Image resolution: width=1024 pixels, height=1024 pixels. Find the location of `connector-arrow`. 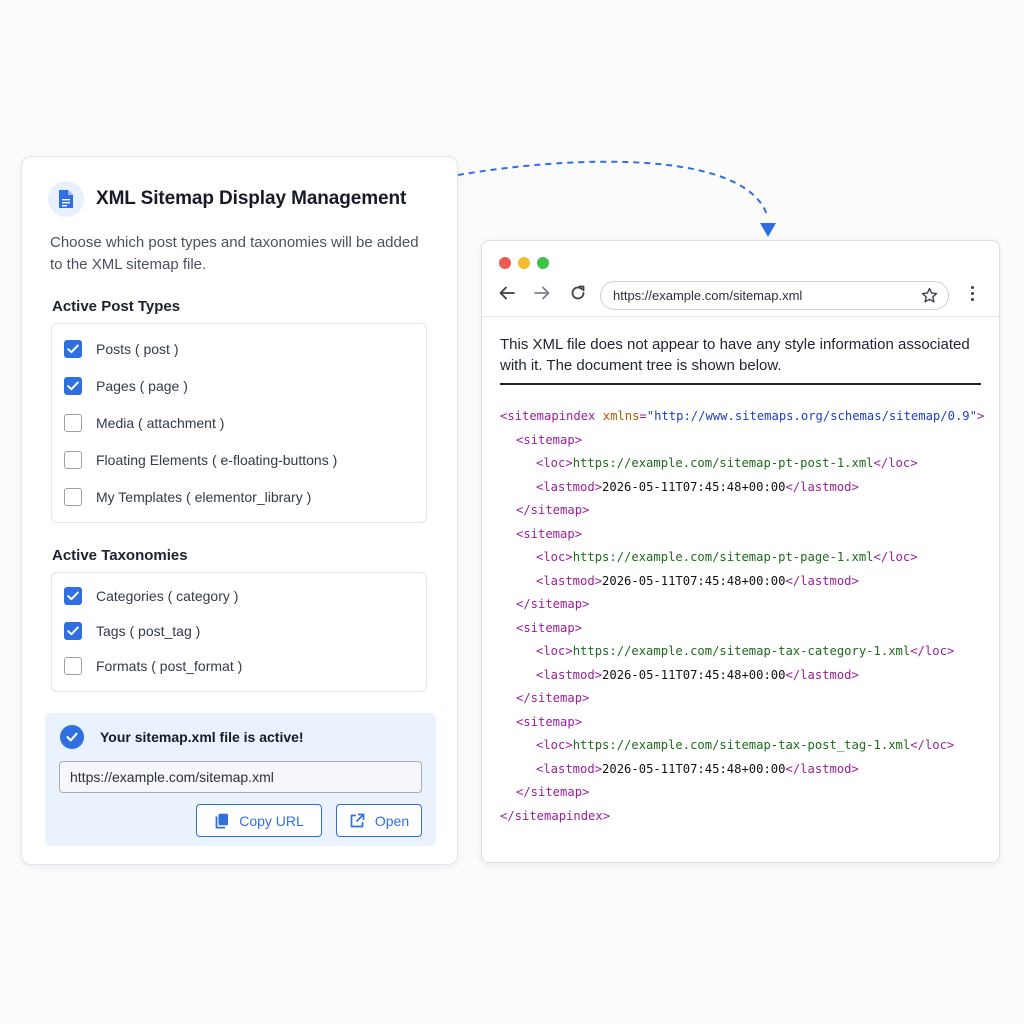

connector-arrow is located at coordinates (616, 198).